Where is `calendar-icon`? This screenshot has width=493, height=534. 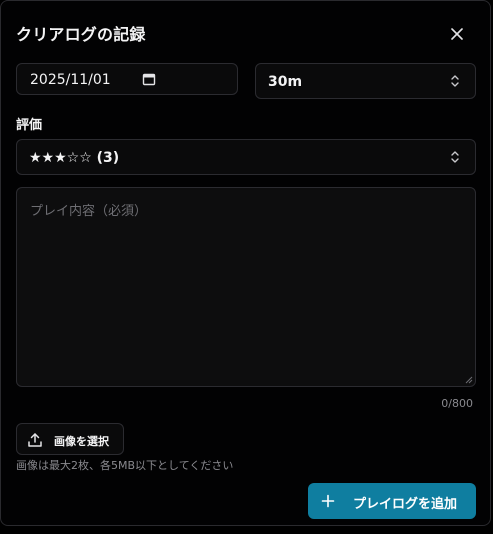 calendar-icon is located at coordinates (149, 79).